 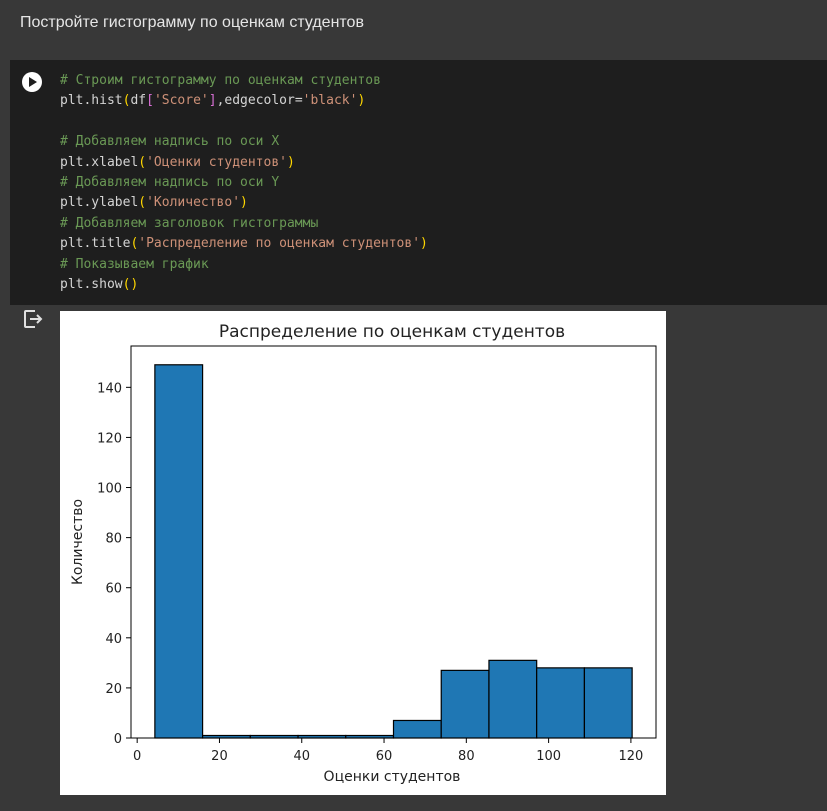 What do you see at coordinates (109, 438) in the screenshot?
I see `y-tick-label: 120` at bounding box center [109, 438].